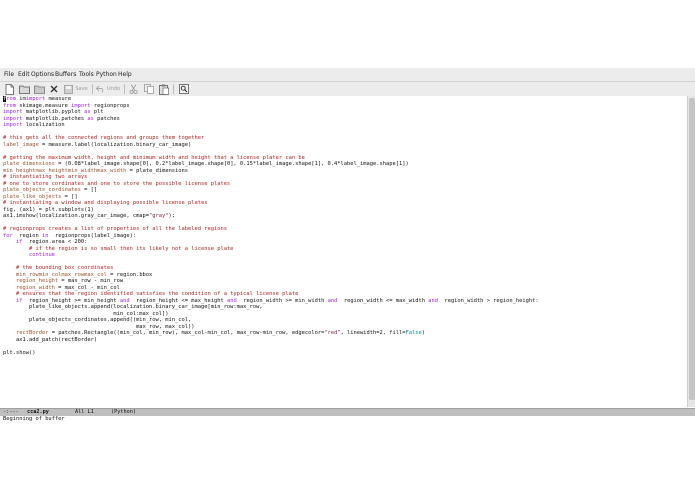 This screenshot has width=695, height=494. I want to click on modeline-position: All L1, so click(84, 412).